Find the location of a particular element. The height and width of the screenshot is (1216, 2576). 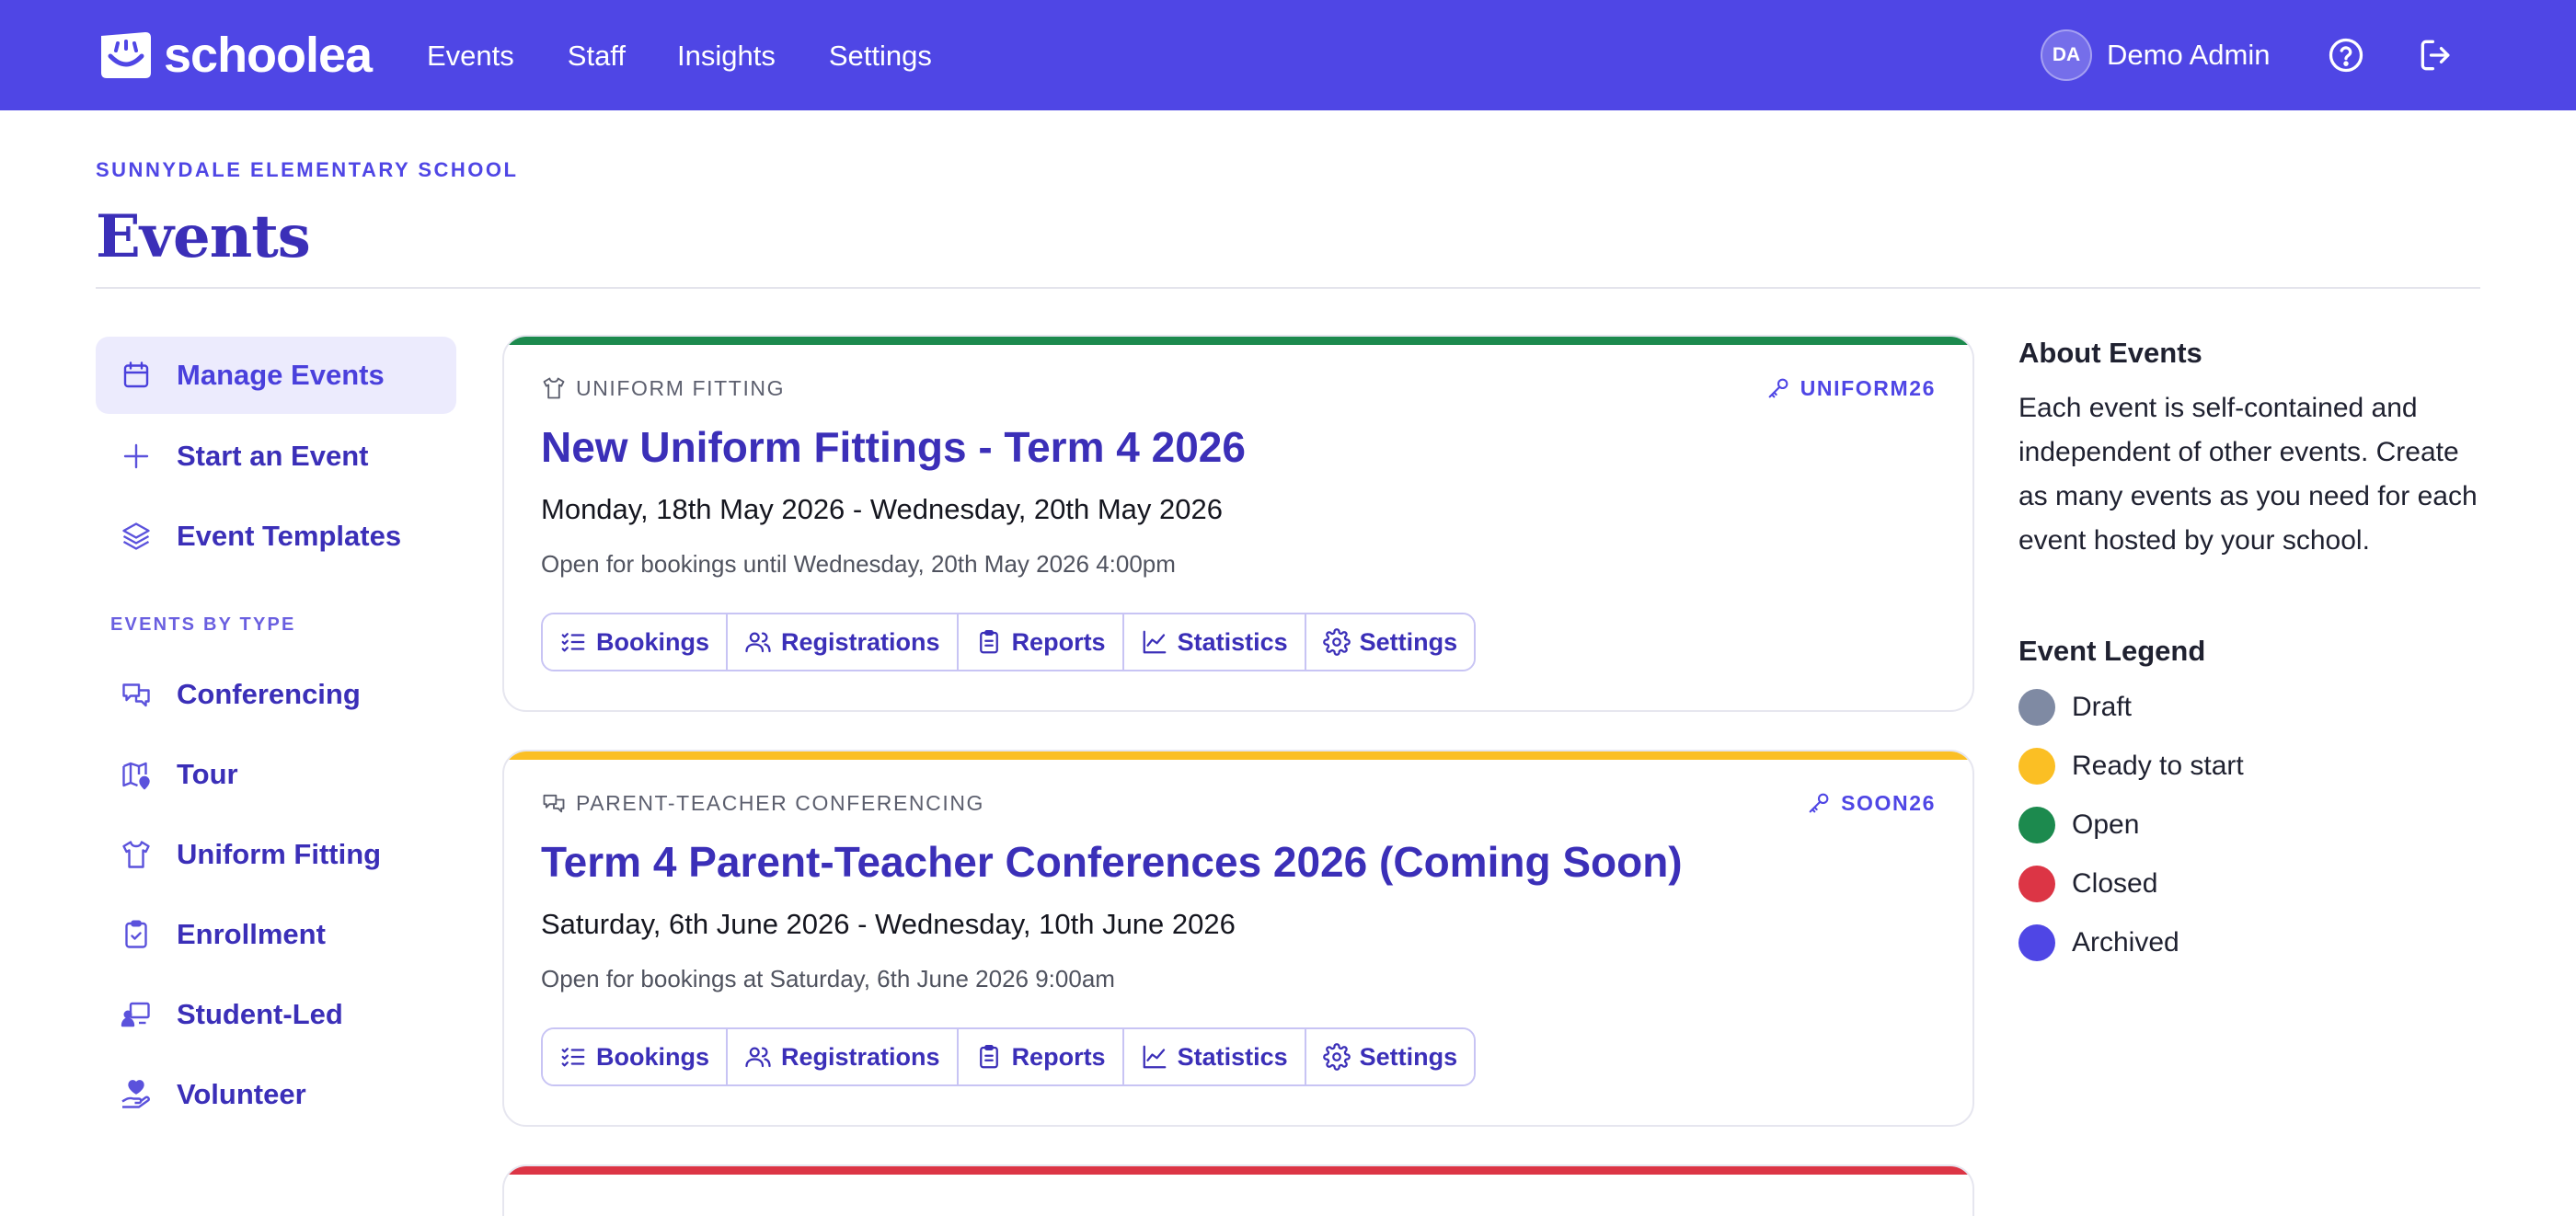

legend-item-open: Open is located at coordinates (2078, 825).